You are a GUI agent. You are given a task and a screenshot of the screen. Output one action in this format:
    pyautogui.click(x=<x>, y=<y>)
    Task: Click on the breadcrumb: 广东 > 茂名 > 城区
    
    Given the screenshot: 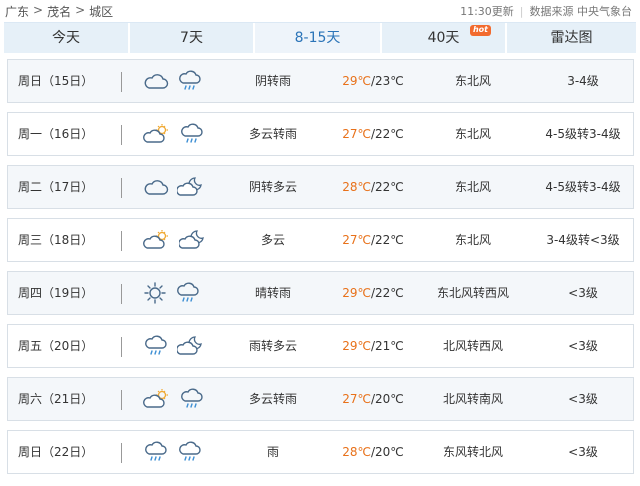 What is the action you would take?
    pyautogui.click(x=59, y=11)
    